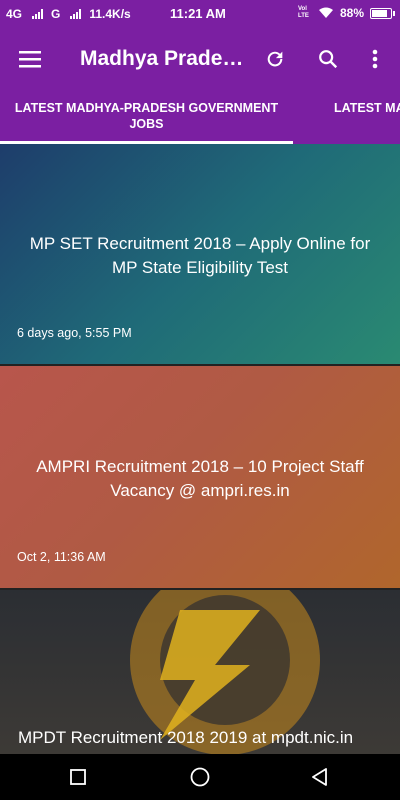 The image size is (400, 800). Describe the element at coordinates (165, 58) in the screenshot. I see `app-title: Madhya Pradesh Govt Jobs` at that location.